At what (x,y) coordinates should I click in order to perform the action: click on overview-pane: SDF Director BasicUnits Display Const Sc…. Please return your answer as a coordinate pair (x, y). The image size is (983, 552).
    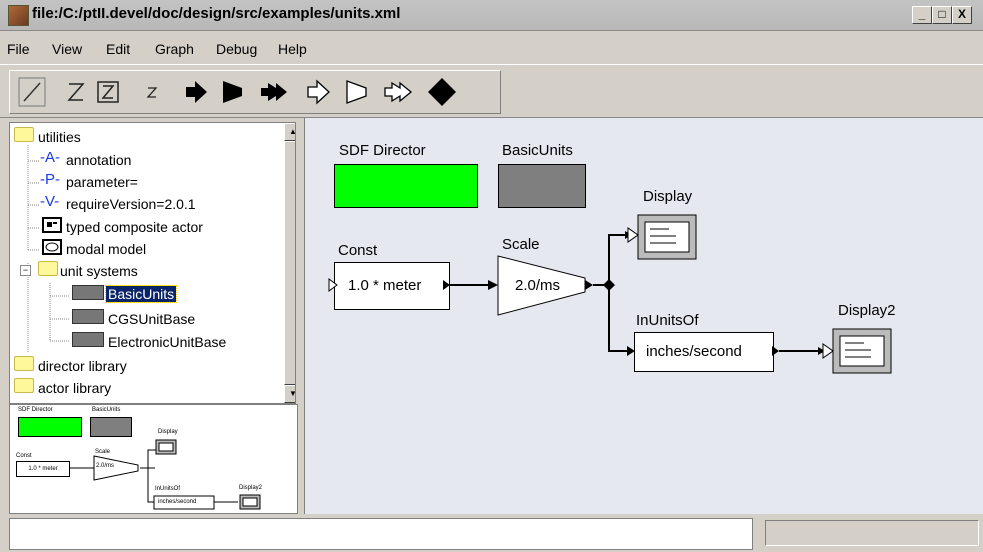
    Looking at the image, I should click on (153, 459).